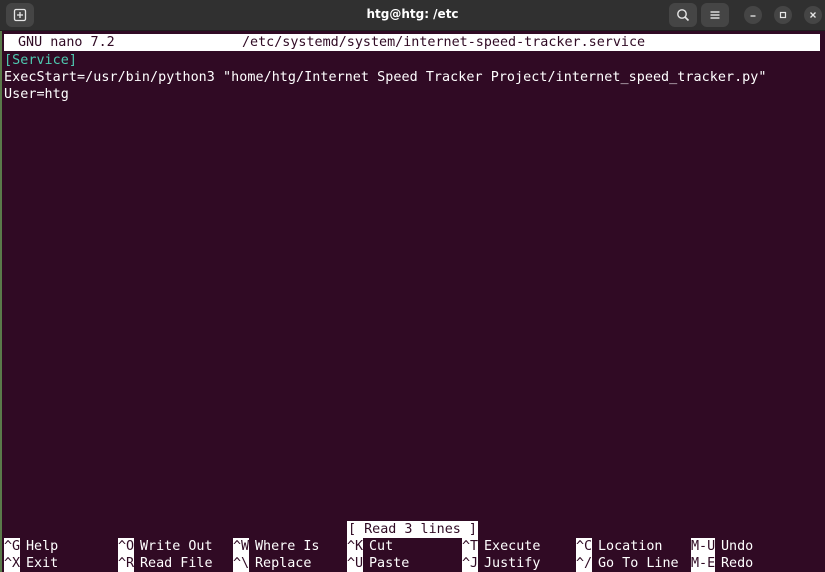  I want to click on maximize-icon, so click(783, 15).